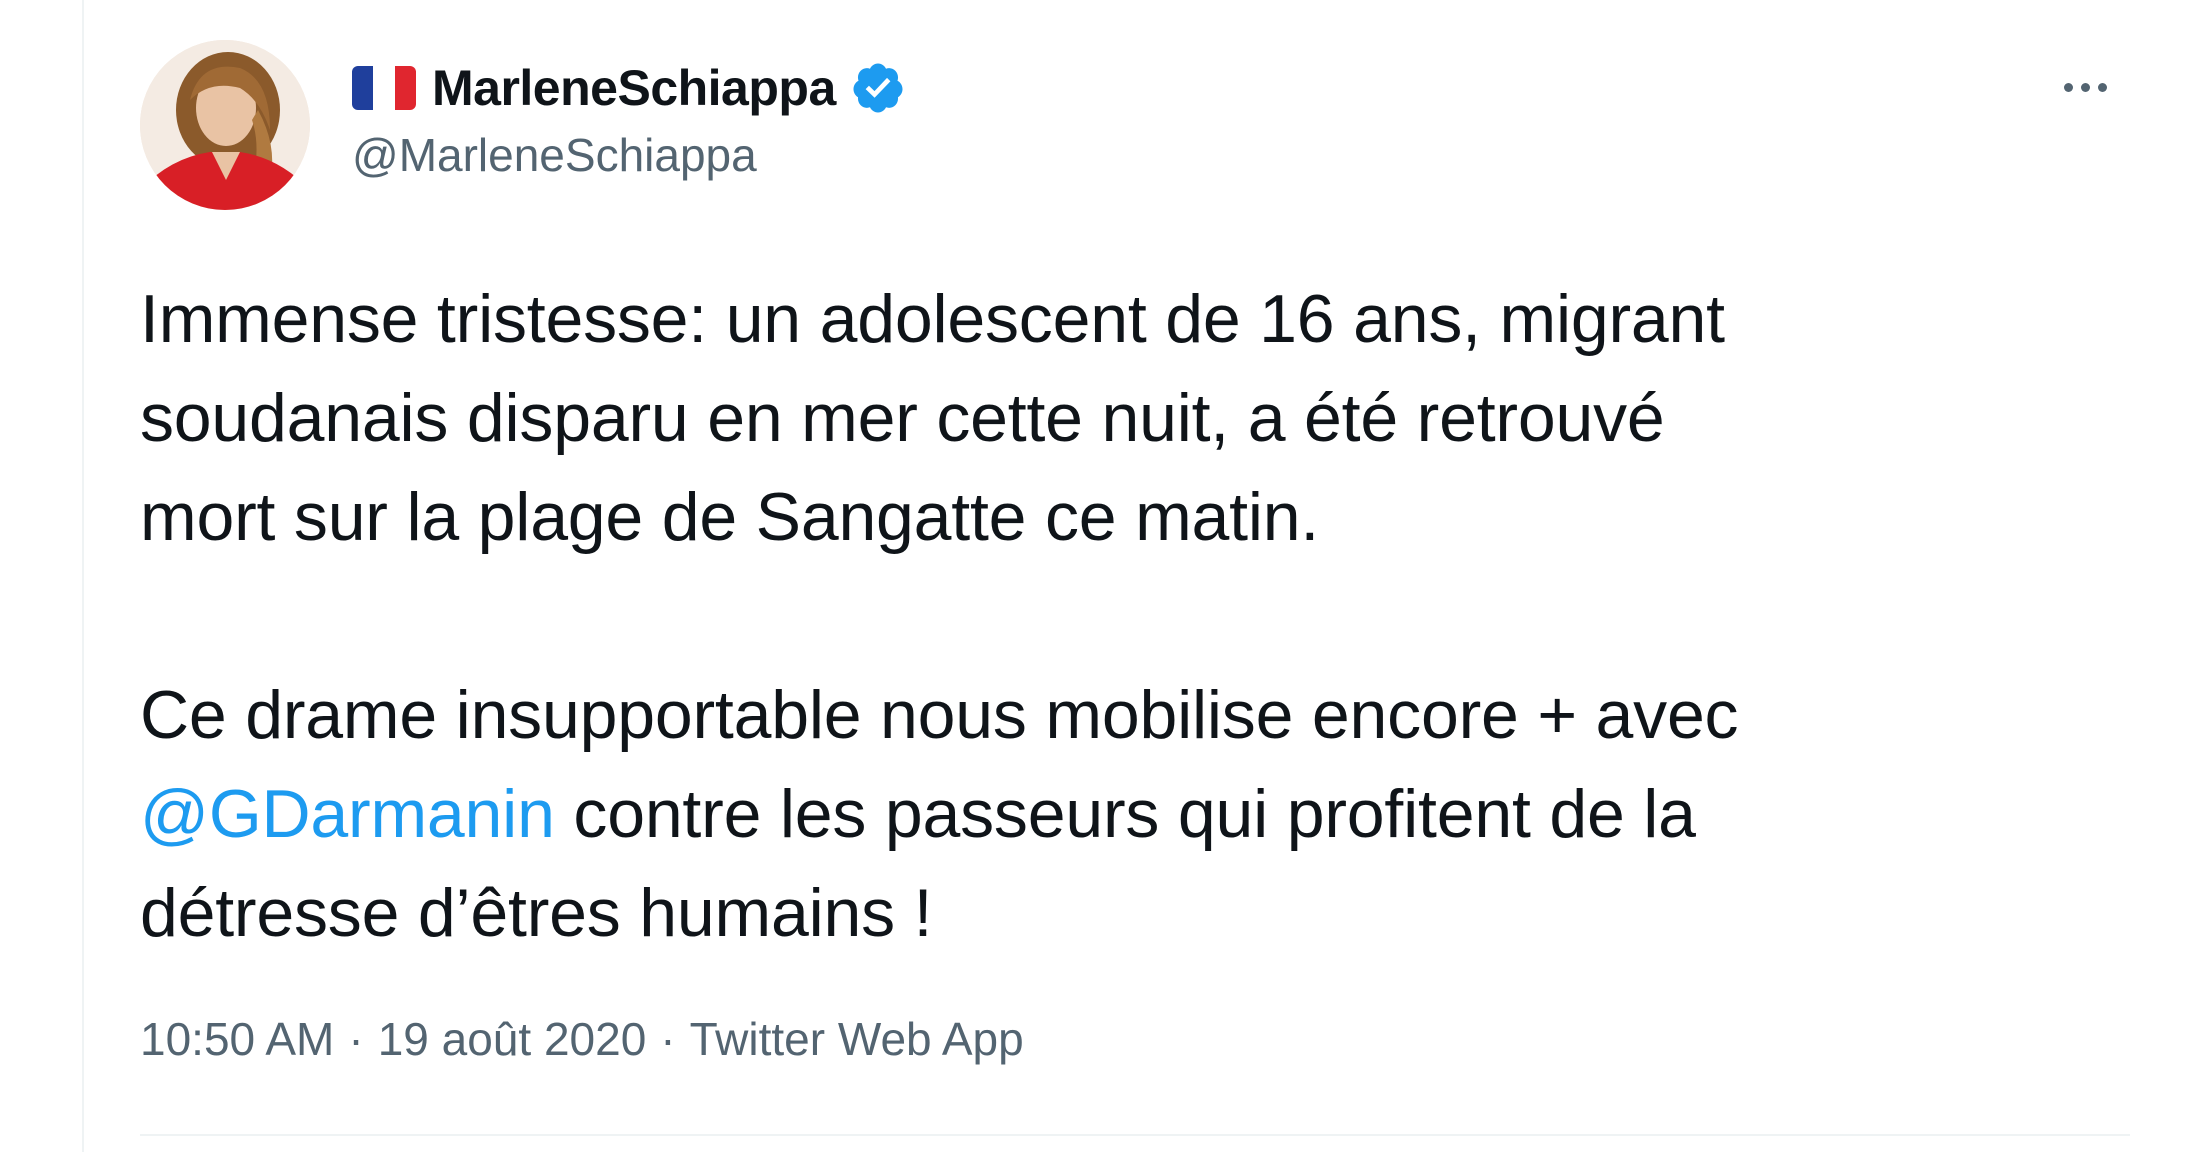 The width and height of the screenshot is (2200, 1152). I want to click on author-name-row: MarleneSchiappa, so click(629, 88).